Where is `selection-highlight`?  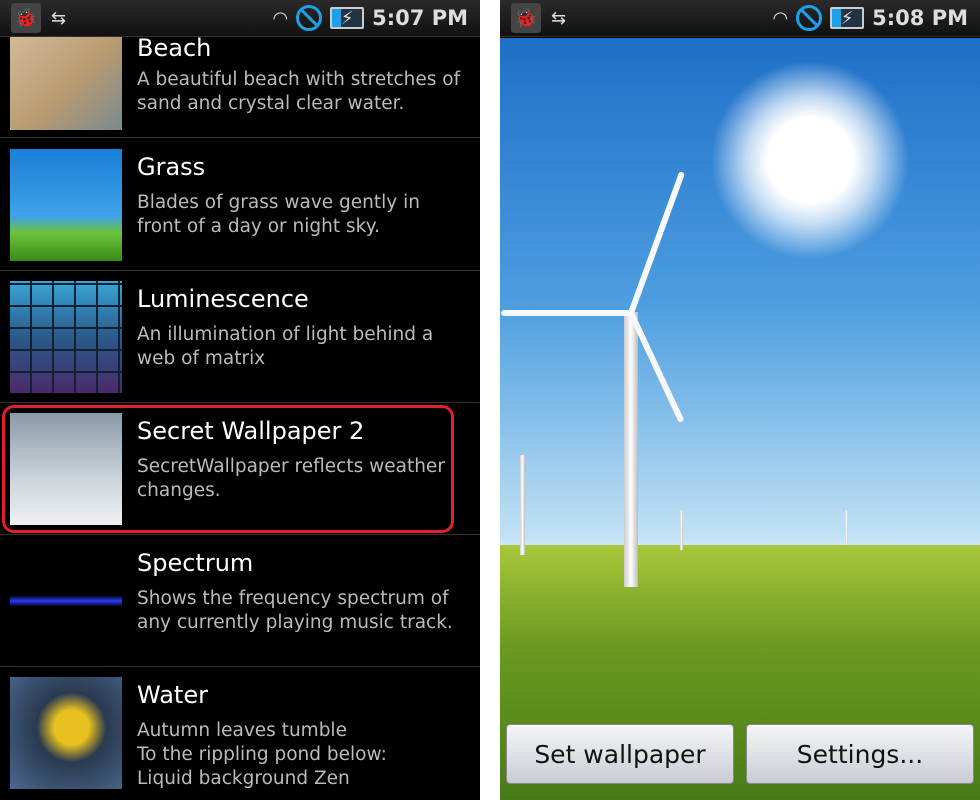 selection-highlight is located at coordinates (228, 469).